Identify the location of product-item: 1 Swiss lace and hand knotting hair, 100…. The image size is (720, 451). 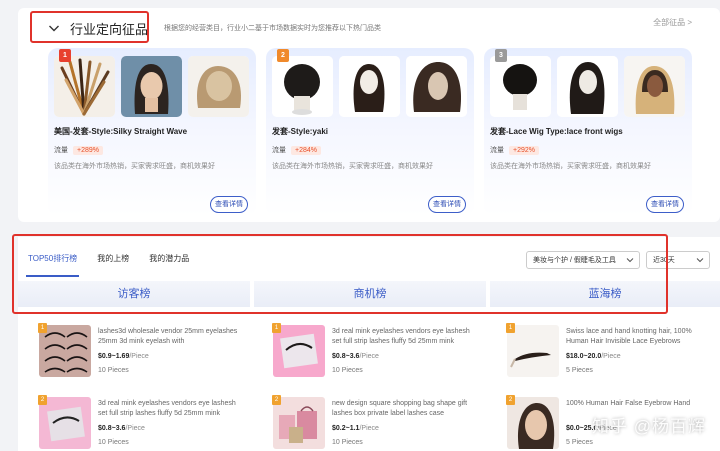
(611, 358).